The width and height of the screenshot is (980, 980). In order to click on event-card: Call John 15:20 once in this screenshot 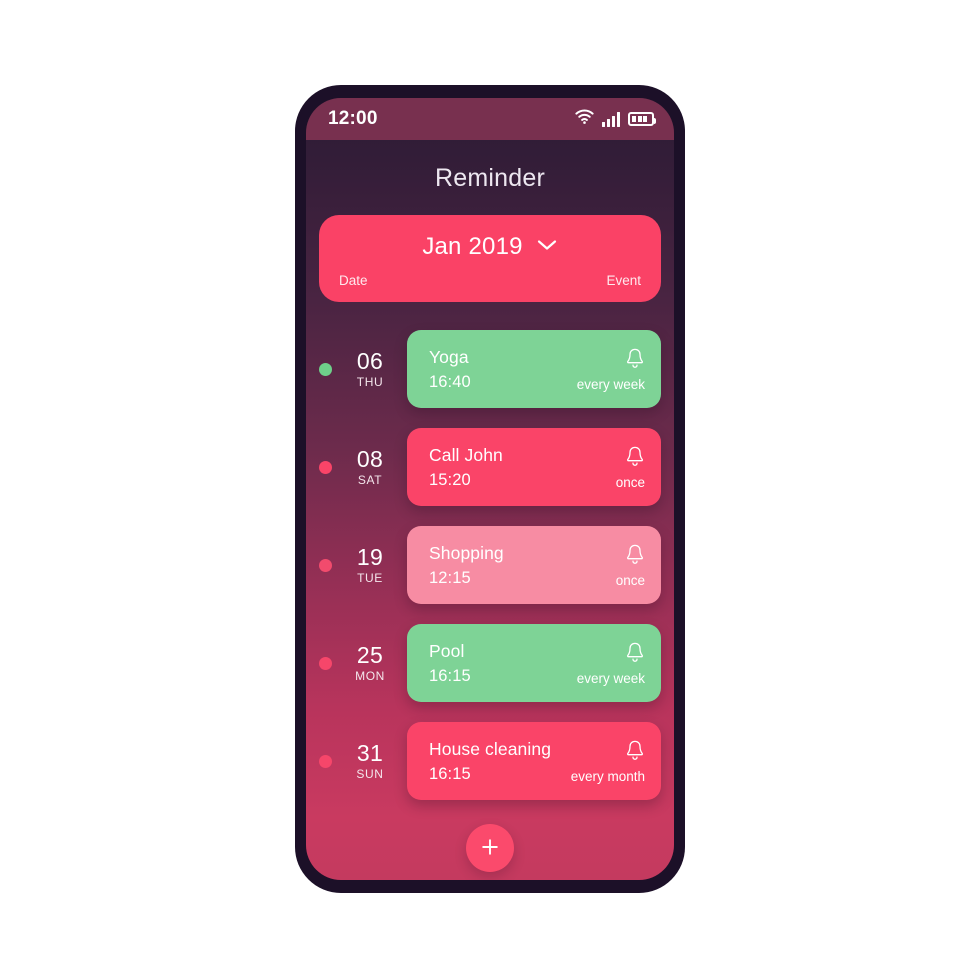, I will do `click(534, 467)`.